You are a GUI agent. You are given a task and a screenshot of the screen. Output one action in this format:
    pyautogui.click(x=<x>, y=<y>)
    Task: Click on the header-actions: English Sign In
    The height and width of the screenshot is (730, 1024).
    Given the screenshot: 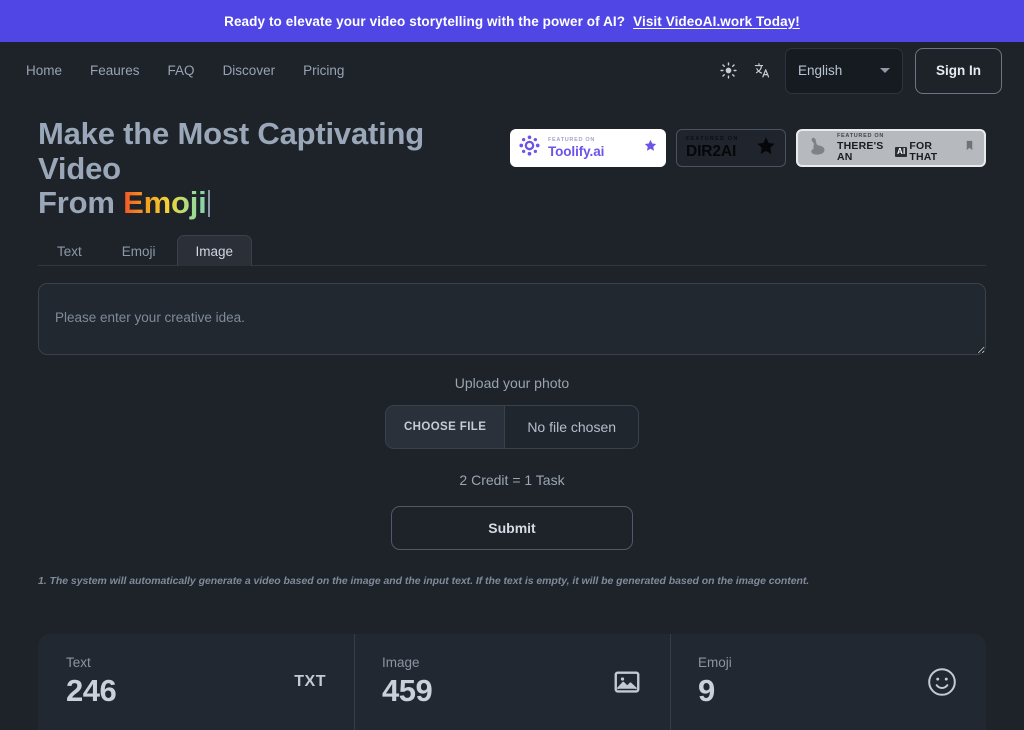 What is the action you would take?
    pyautogui.click(x=859, y=70)
    